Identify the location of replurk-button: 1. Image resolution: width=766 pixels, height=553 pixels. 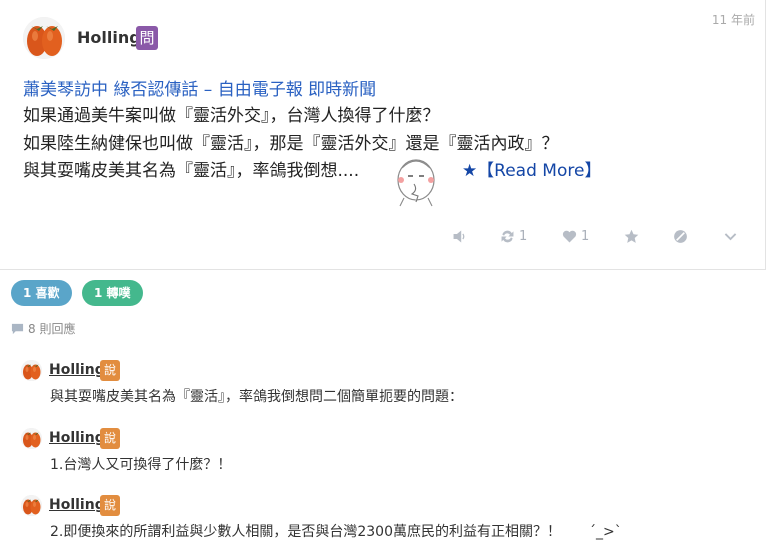
(513, 236).